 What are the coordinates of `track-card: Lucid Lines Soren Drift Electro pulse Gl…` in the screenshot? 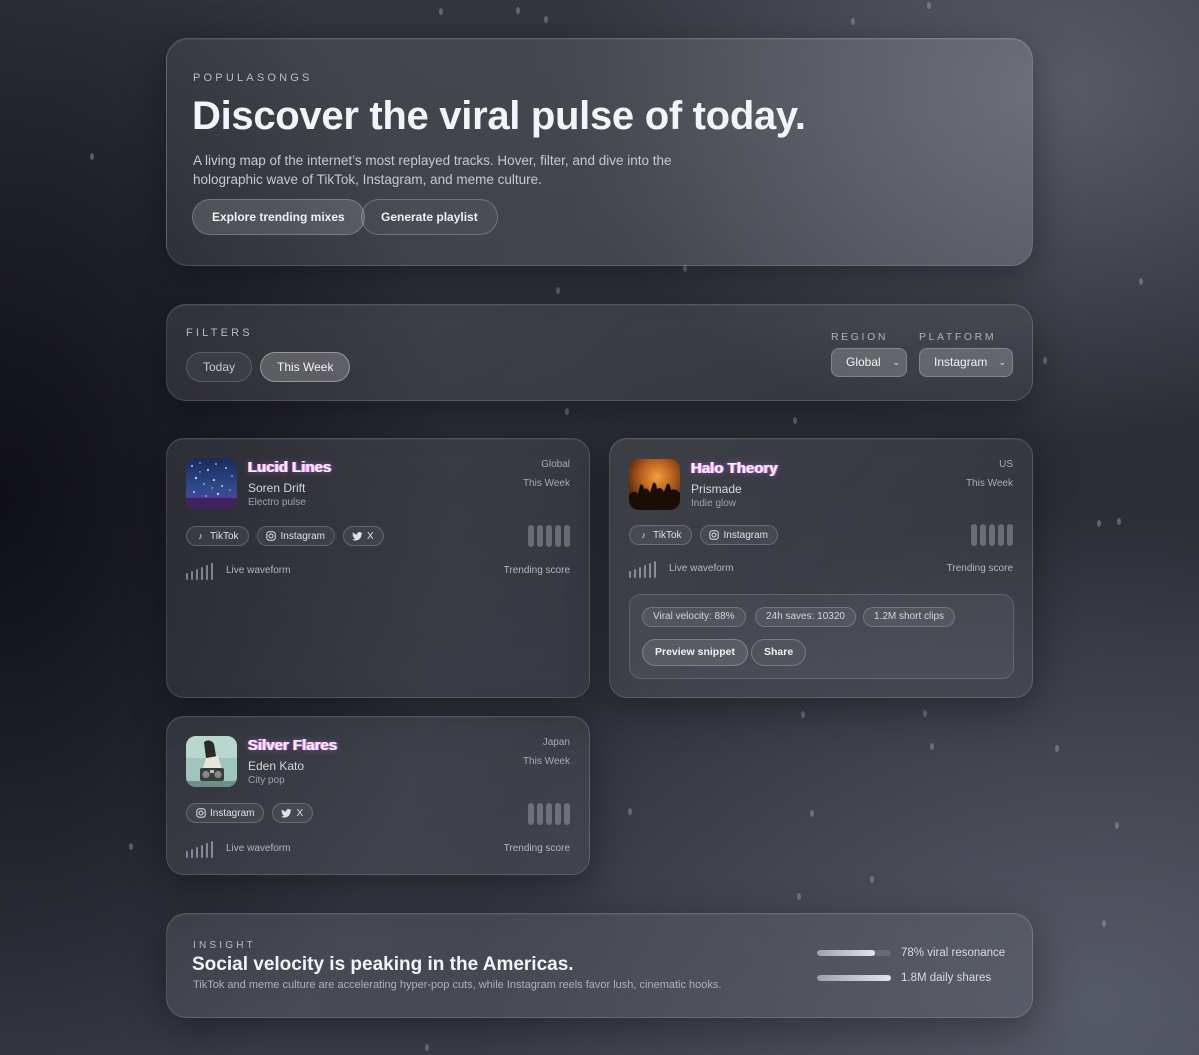 It's located at (378, 568).